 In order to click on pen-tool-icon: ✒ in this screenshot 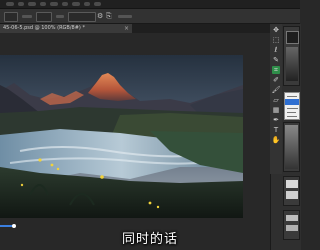, I will do `click(276, 120)`.